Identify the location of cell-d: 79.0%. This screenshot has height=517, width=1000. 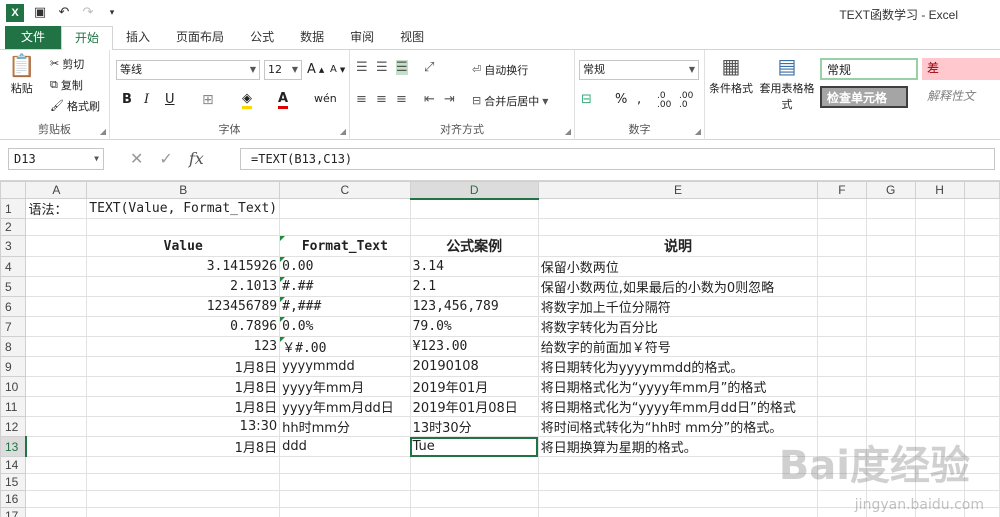
(474, 326).